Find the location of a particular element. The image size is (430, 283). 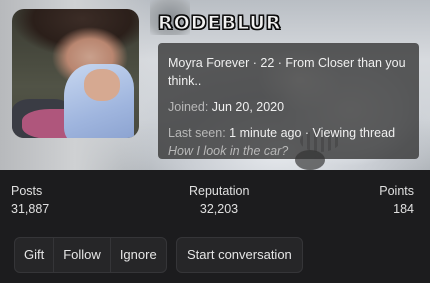

follow-button: Follow is located at coordinates (82, 255).